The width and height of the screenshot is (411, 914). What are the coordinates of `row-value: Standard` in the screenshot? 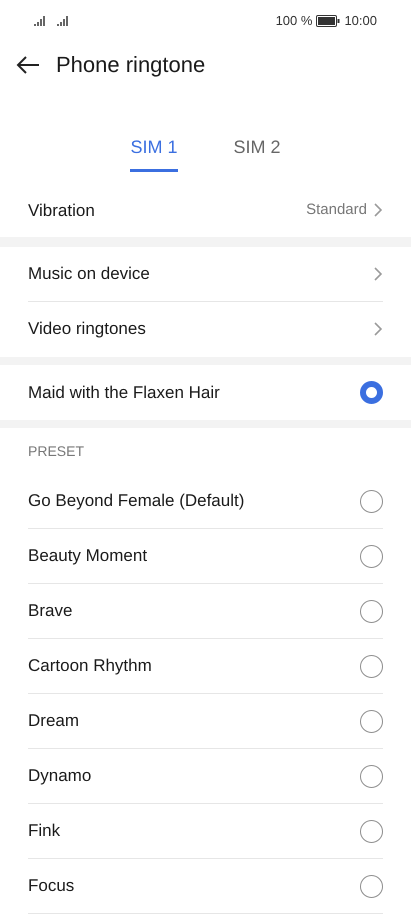 It's located at (336, 210).